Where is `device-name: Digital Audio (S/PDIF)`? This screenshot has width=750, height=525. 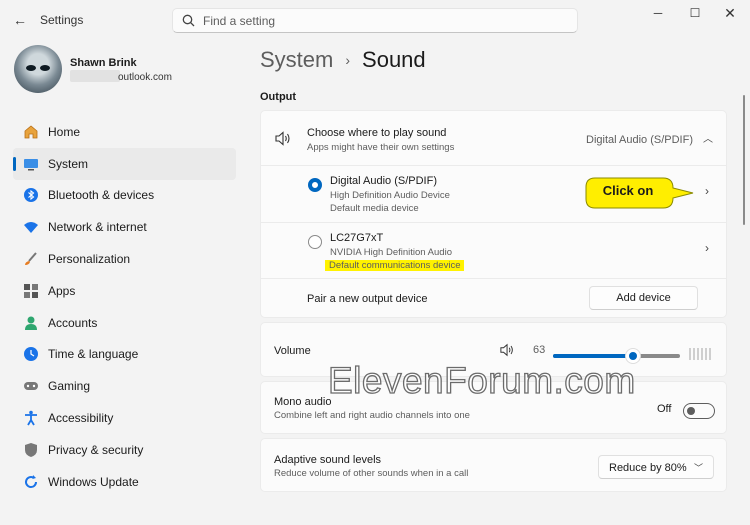
device-name: Digital Audio (S/PDIF) is located at coordinates (383, 181).